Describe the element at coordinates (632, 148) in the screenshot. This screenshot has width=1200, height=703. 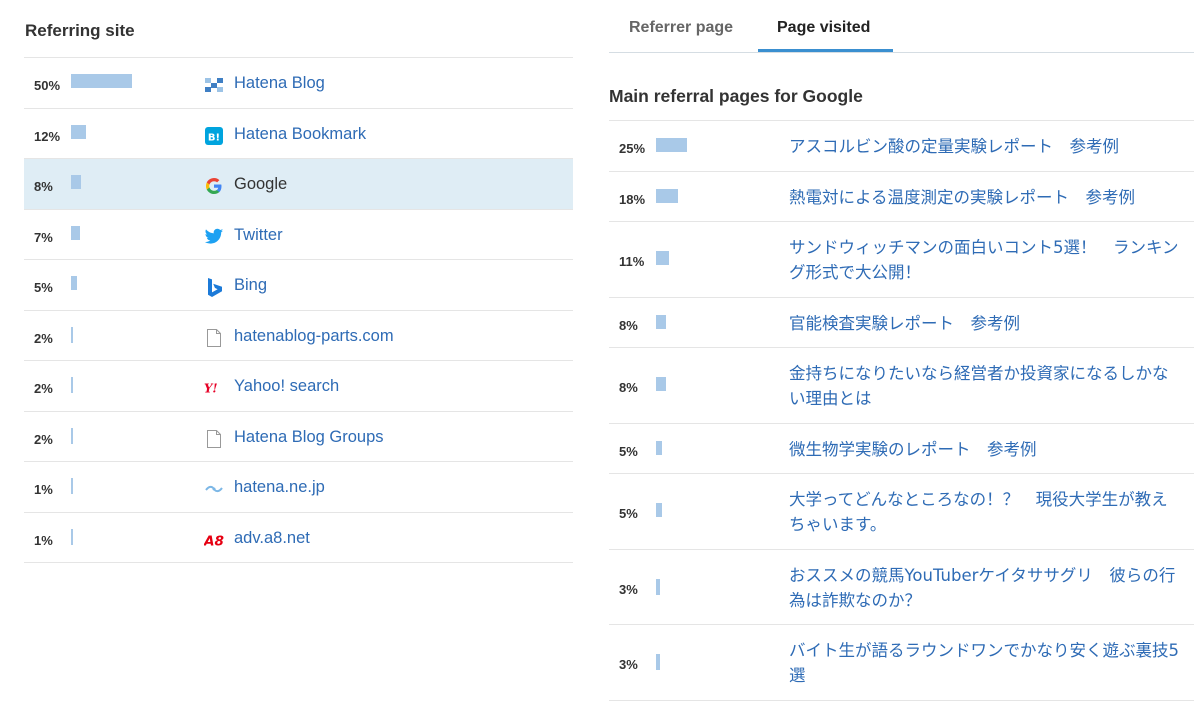
I see `page-percent: 25%` at that location.